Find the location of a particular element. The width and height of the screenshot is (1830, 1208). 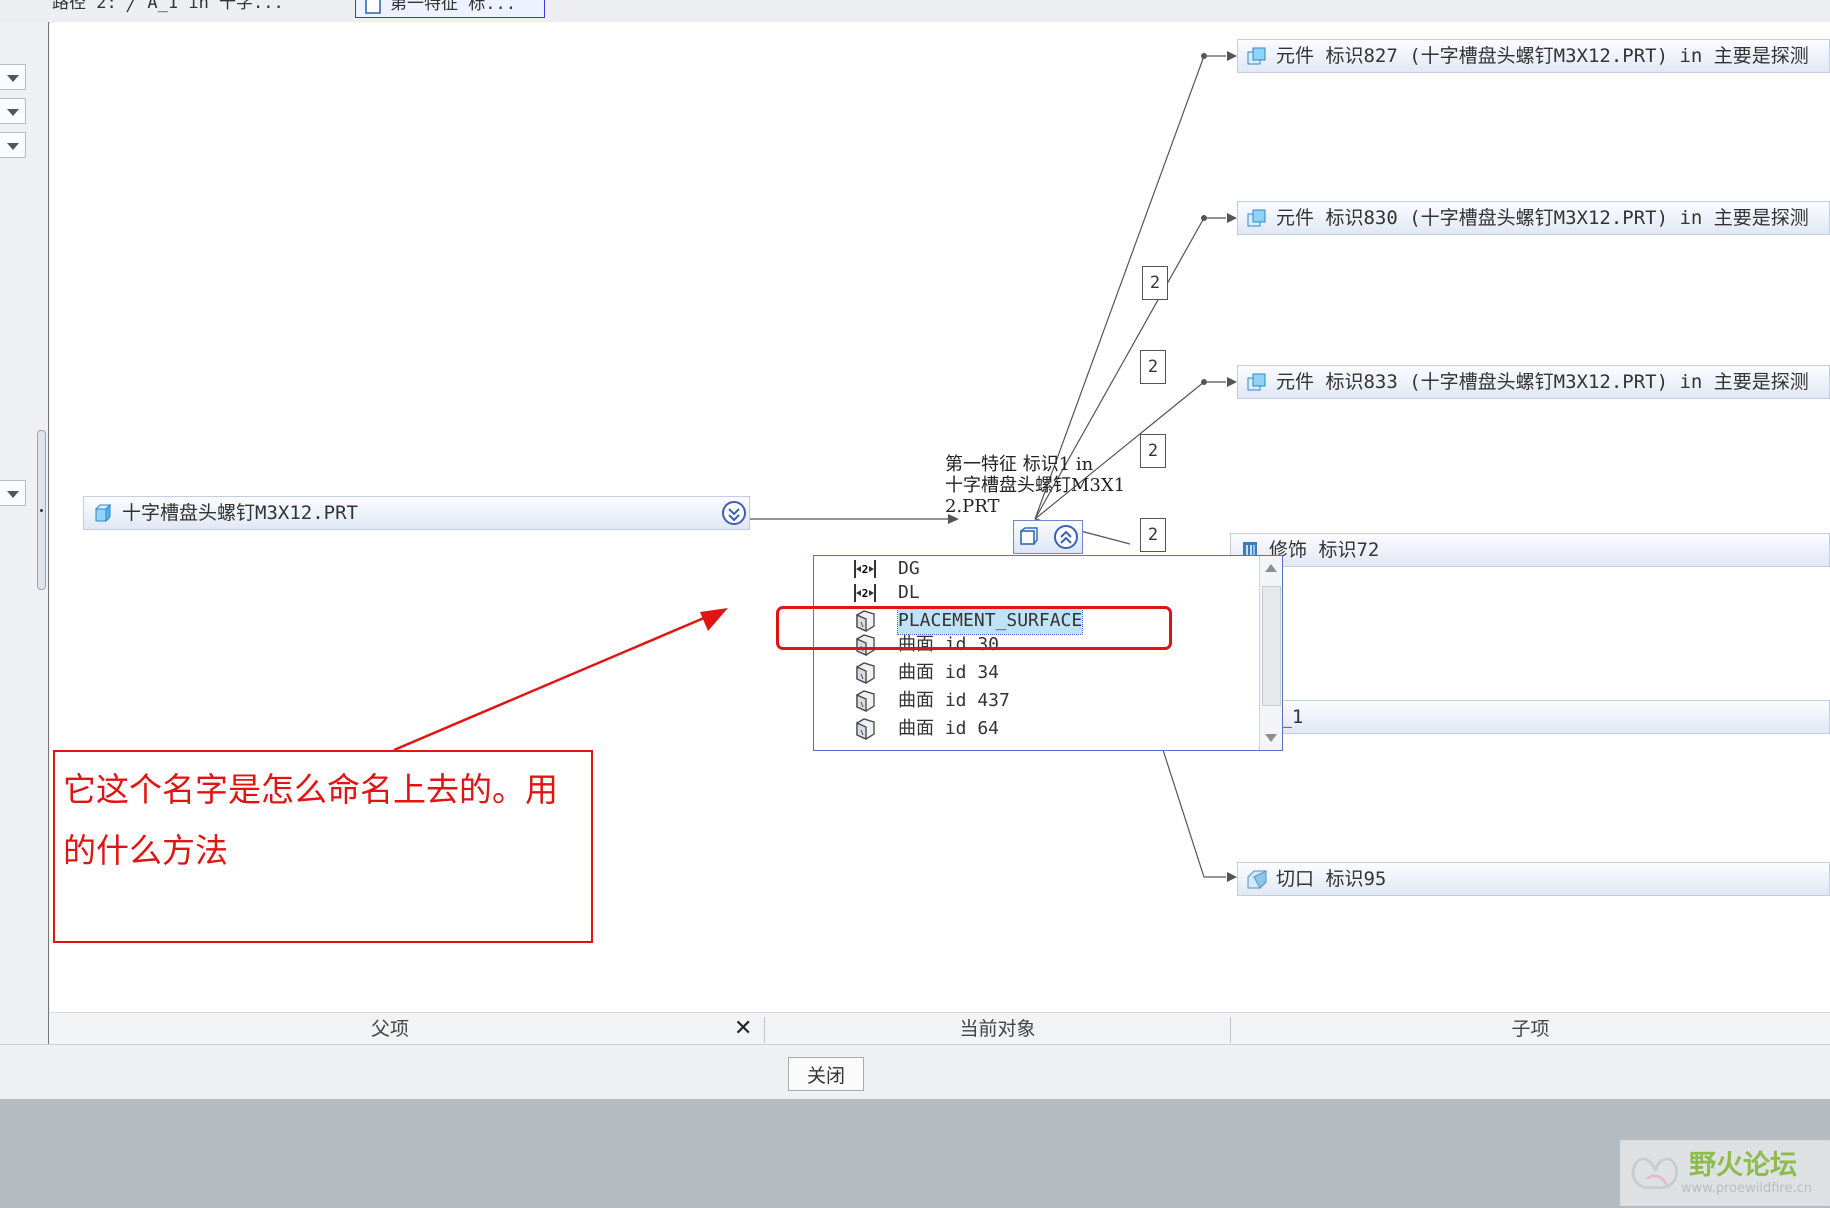

watermark: 野火论坛 www.proewildfire.cn is located at coordinates (1725, 1173).